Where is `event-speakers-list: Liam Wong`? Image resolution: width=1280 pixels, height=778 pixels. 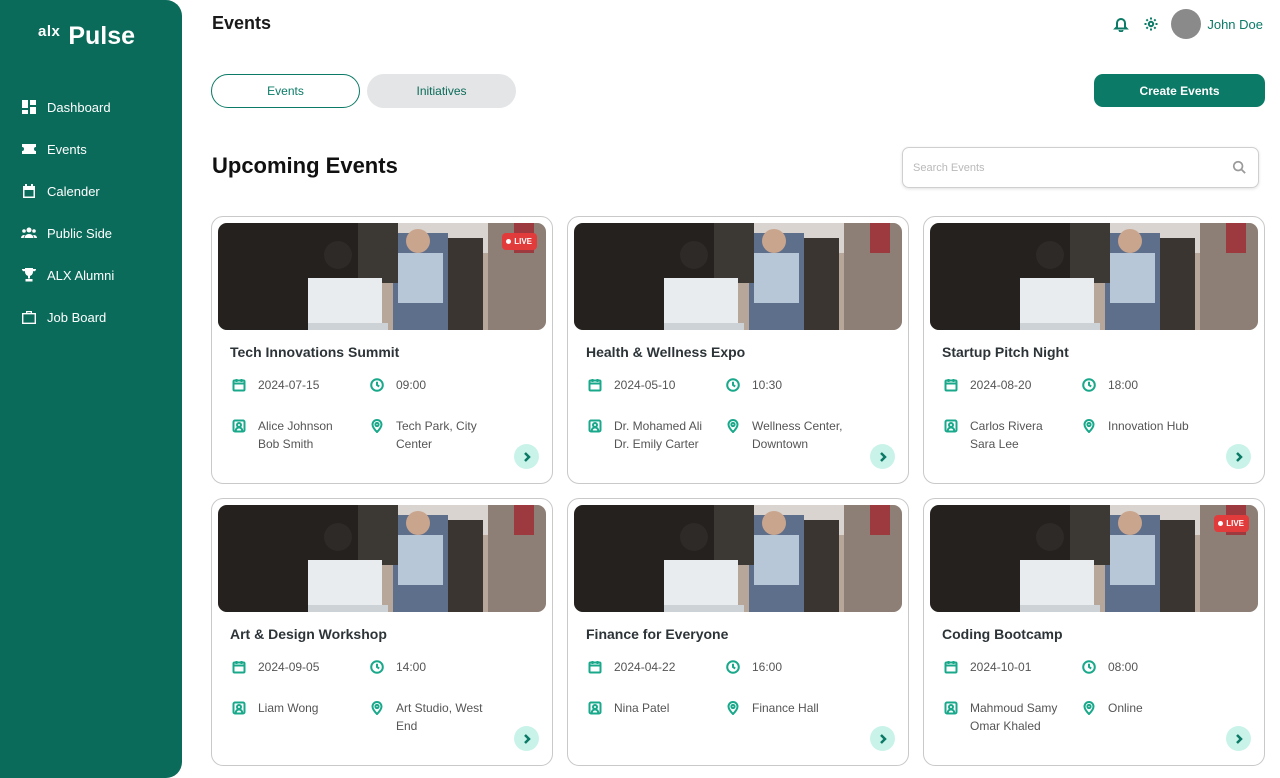 event-speakers-list: Liam Wong is located at coordinates (288, 708).